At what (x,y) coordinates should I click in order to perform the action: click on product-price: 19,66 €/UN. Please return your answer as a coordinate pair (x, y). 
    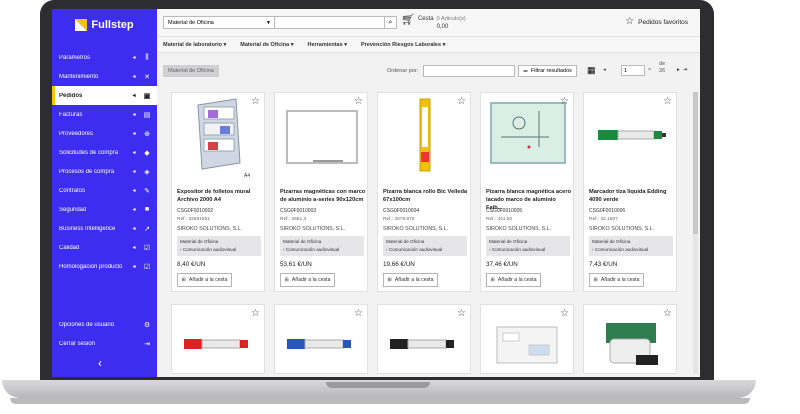
    Looking at the image, I should click on (399, 264).